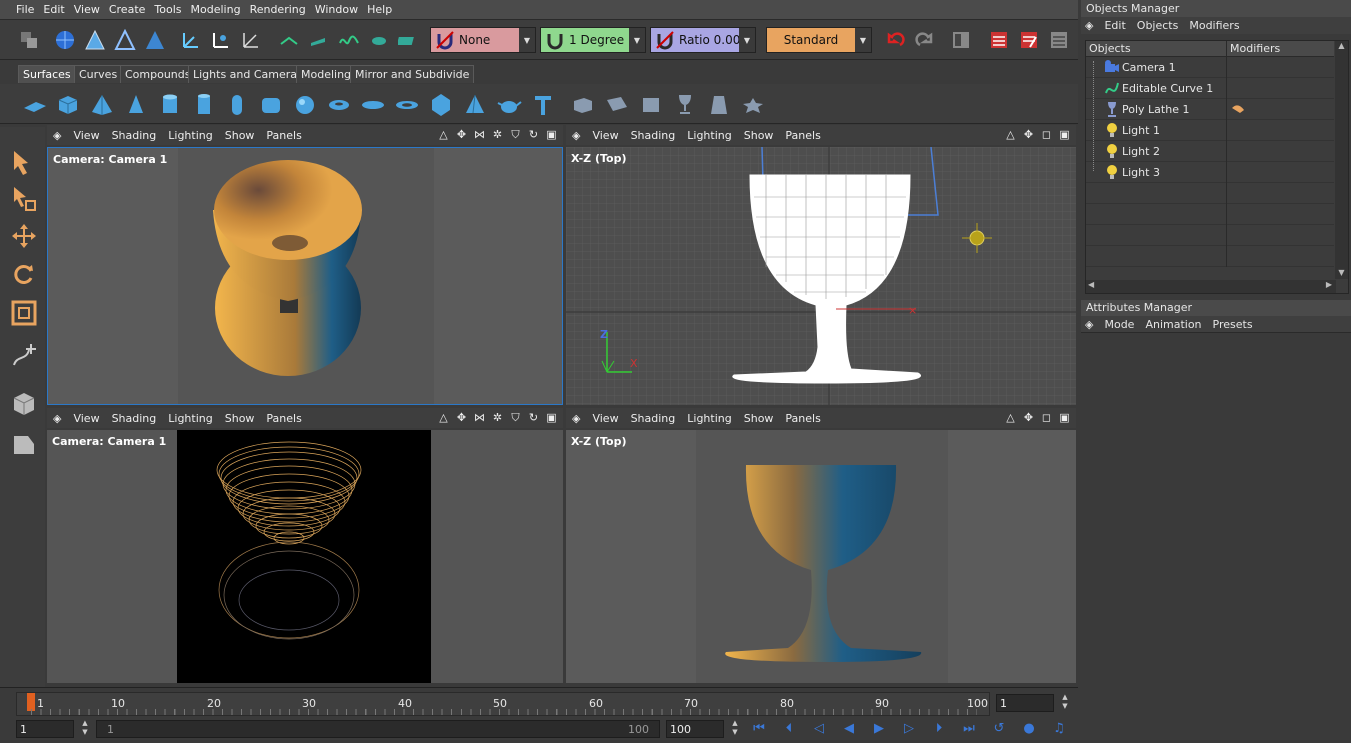  What do you see at coordinates (191, 40) in the screenshot?
I see `axis-icon` at bounding box center [191, 40].